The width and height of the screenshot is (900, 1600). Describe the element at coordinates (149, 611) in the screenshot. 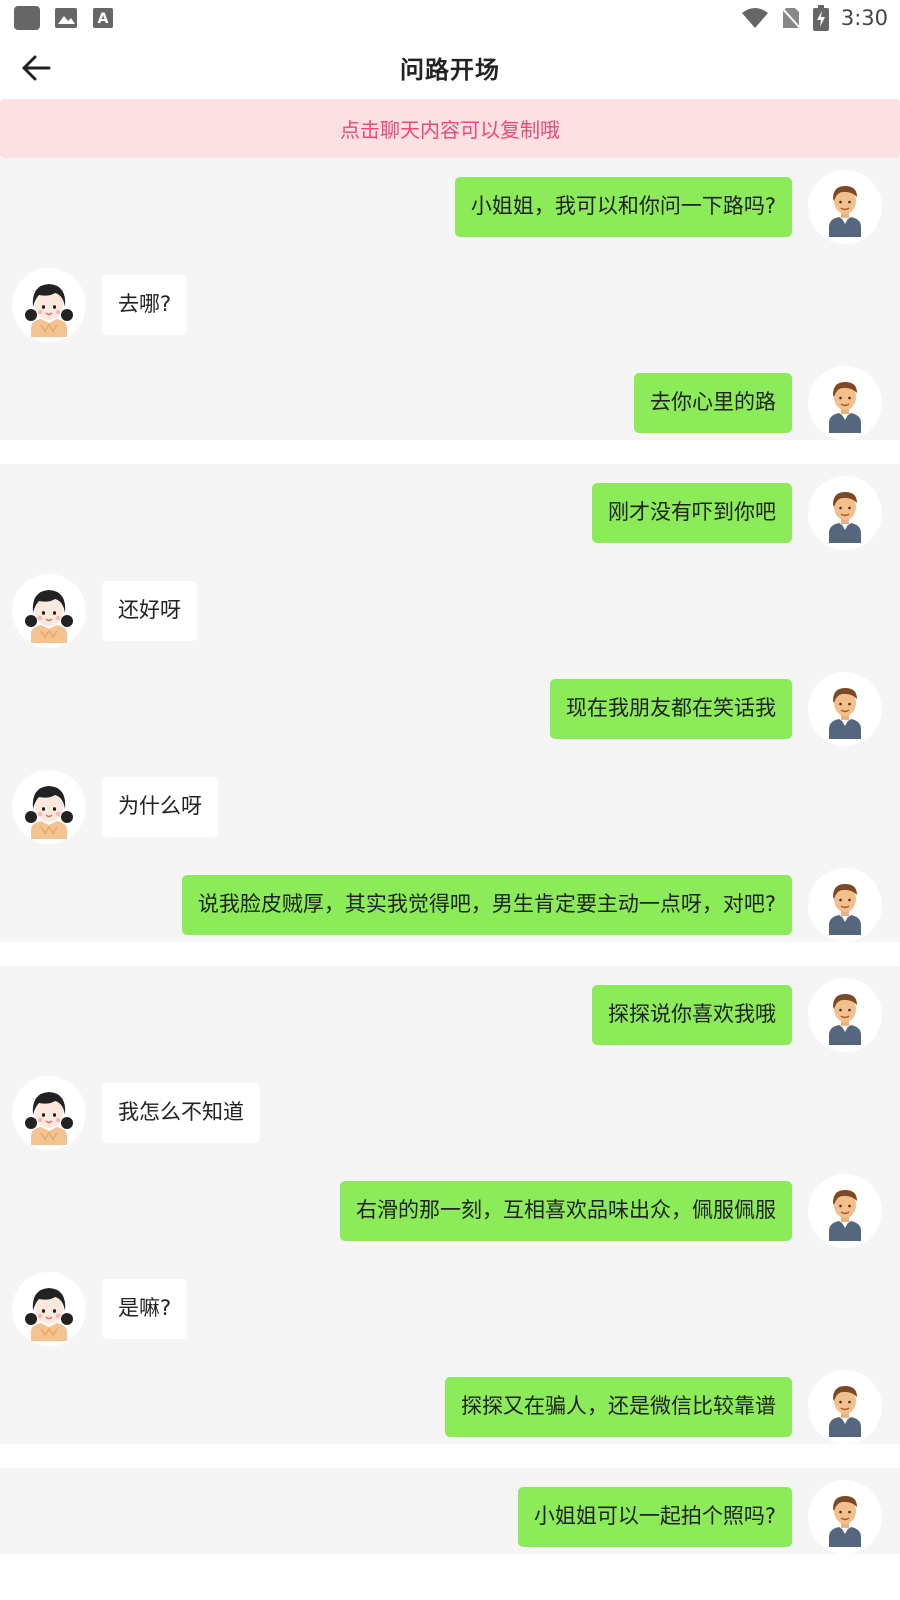

I see `received-message-bubble: 还好呀` at that location.